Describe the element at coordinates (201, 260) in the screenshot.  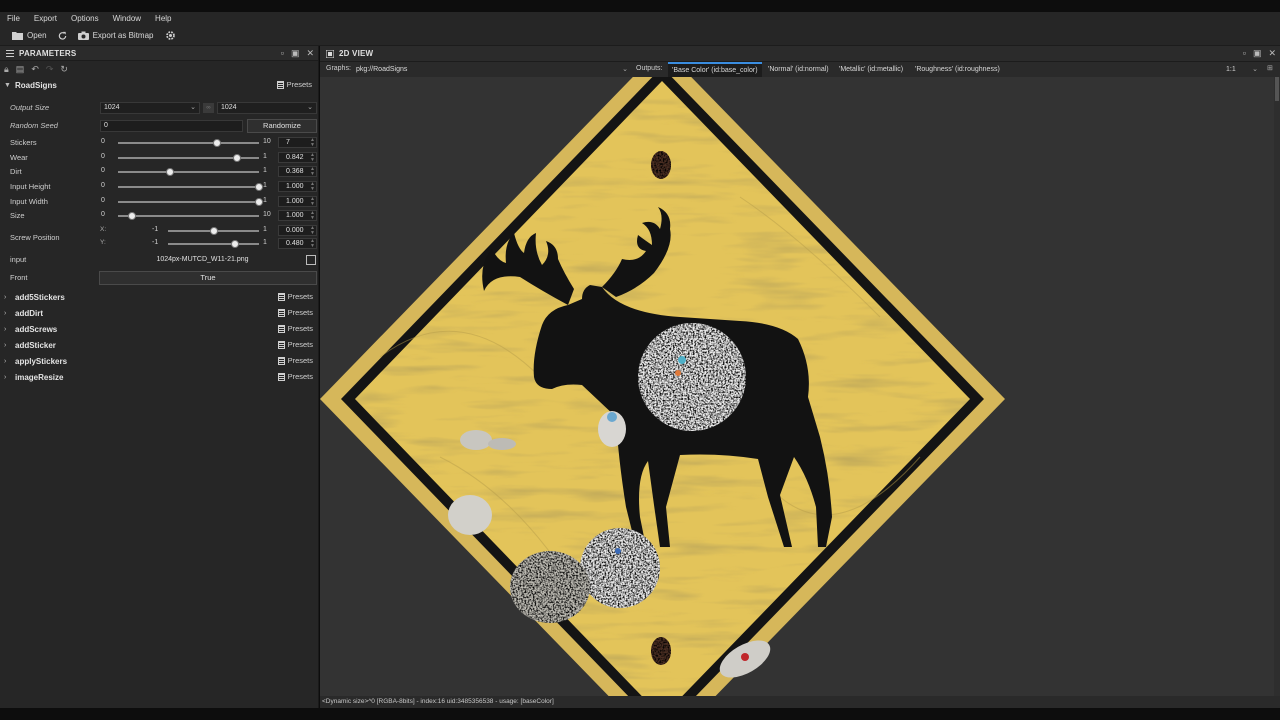
I see `input-file-field: 1024px-MUTCD_W11-21.png` at that location.